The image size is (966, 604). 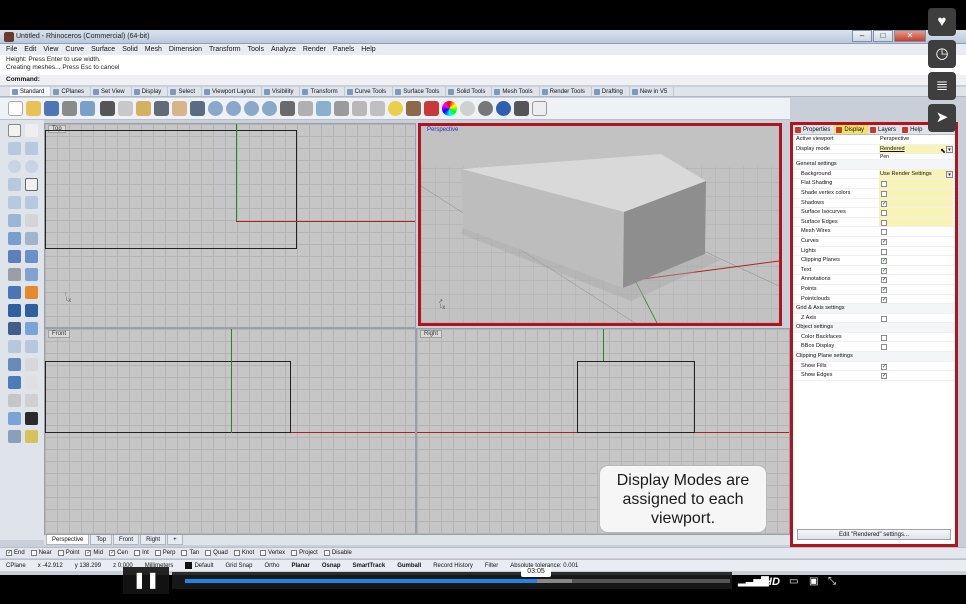 I want to click on menu-curve: Curve, so click(x=74, y=49).